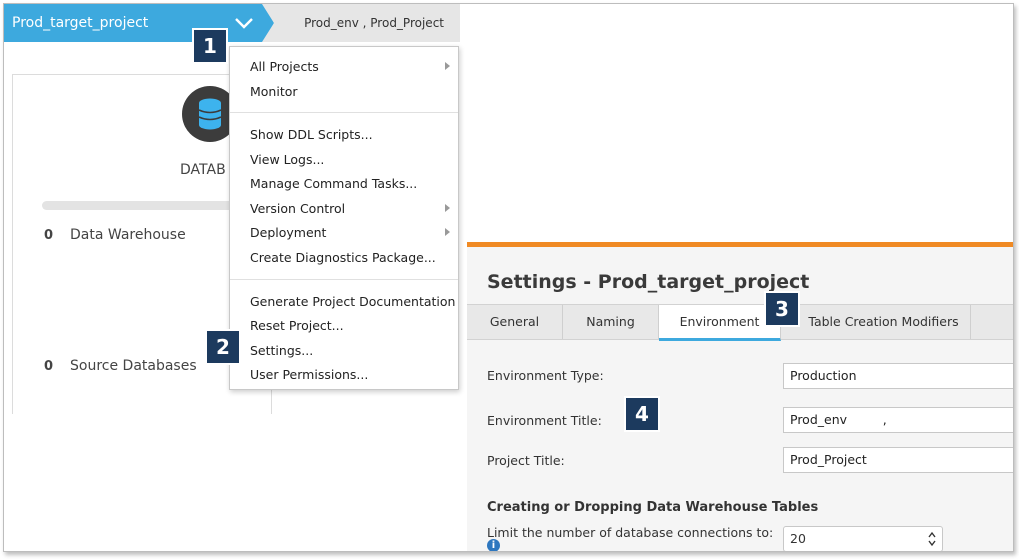 This screenshot has height=559, width=1019. What do you see at coordinates (642, 414) in the screenshot?
I see `callout-badge-4: 4` at bounding box center [642, 414].